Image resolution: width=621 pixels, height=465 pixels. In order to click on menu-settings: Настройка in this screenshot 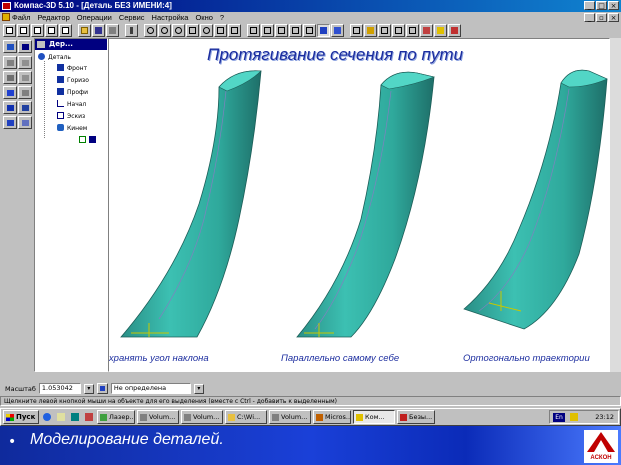, I will do `click(170, 17)`.